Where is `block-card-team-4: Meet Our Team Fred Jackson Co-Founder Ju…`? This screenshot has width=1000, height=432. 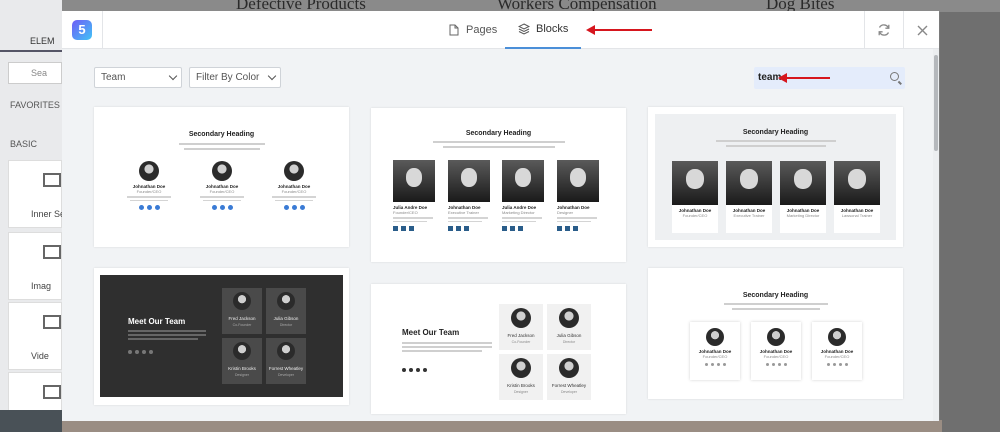 block-card-team-4: Meet Our Team Fred Jackson Co-Founder Ju… is located at coordinates (221, 336).